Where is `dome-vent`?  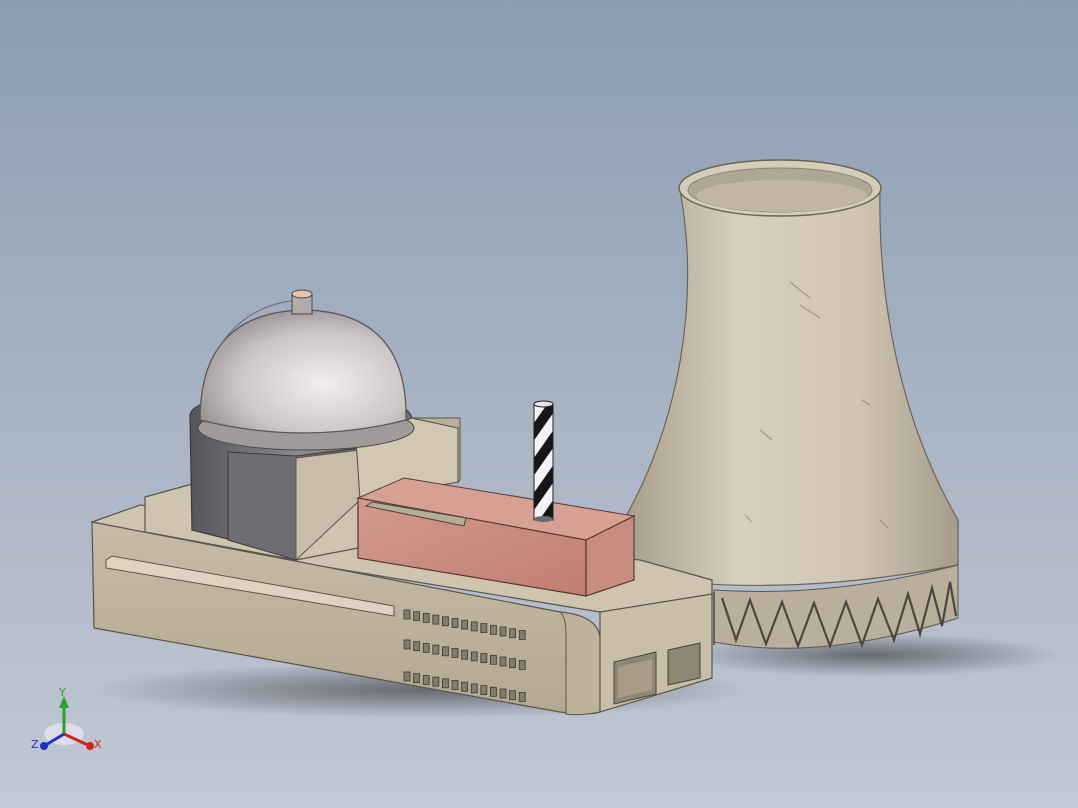
dome-vent is located at coordinates (302, 302).